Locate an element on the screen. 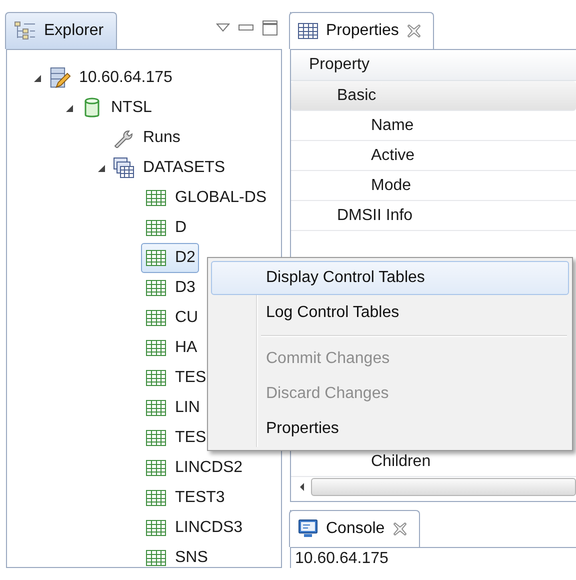  tree-item: D is located at coordinates (166, 228).